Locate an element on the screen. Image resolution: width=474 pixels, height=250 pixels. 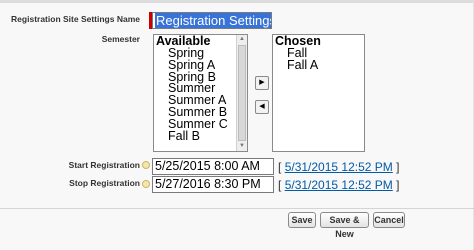
name-input: Registration Settings is located at coordinates (212, 20).